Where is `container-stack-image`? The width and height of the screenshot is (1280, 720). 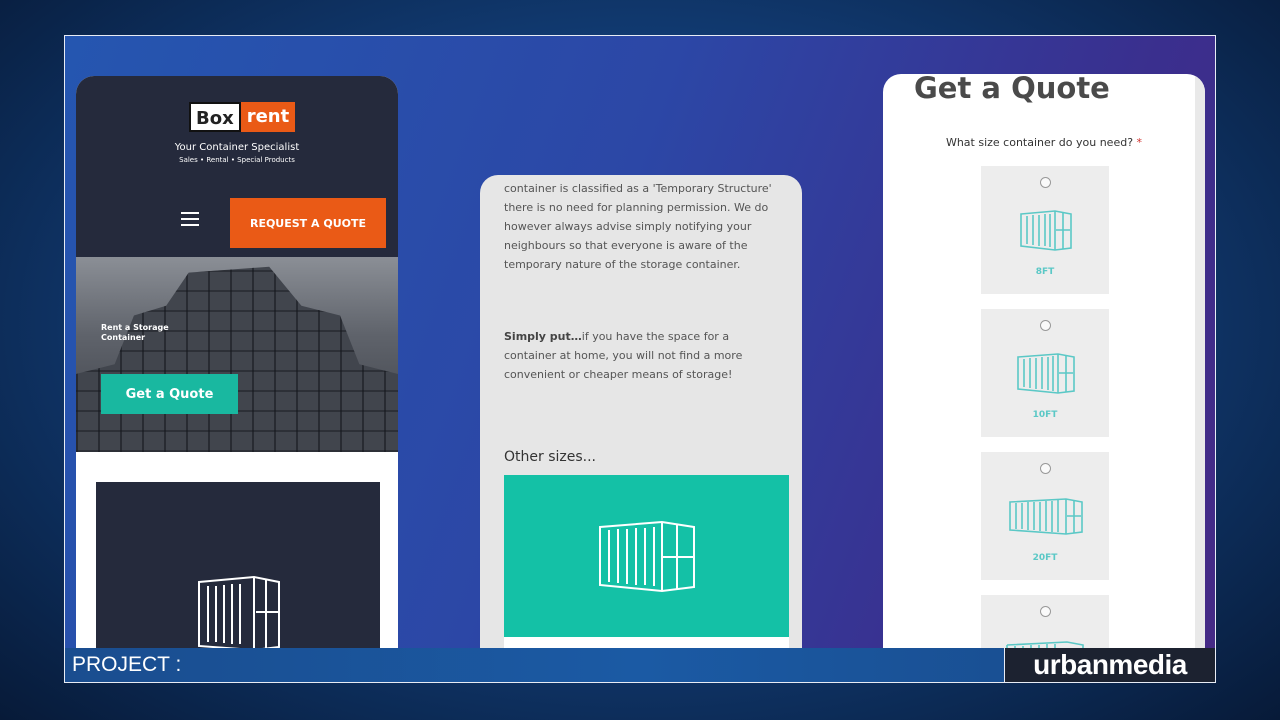
container-stack-image is located at coordinates (237, 359).